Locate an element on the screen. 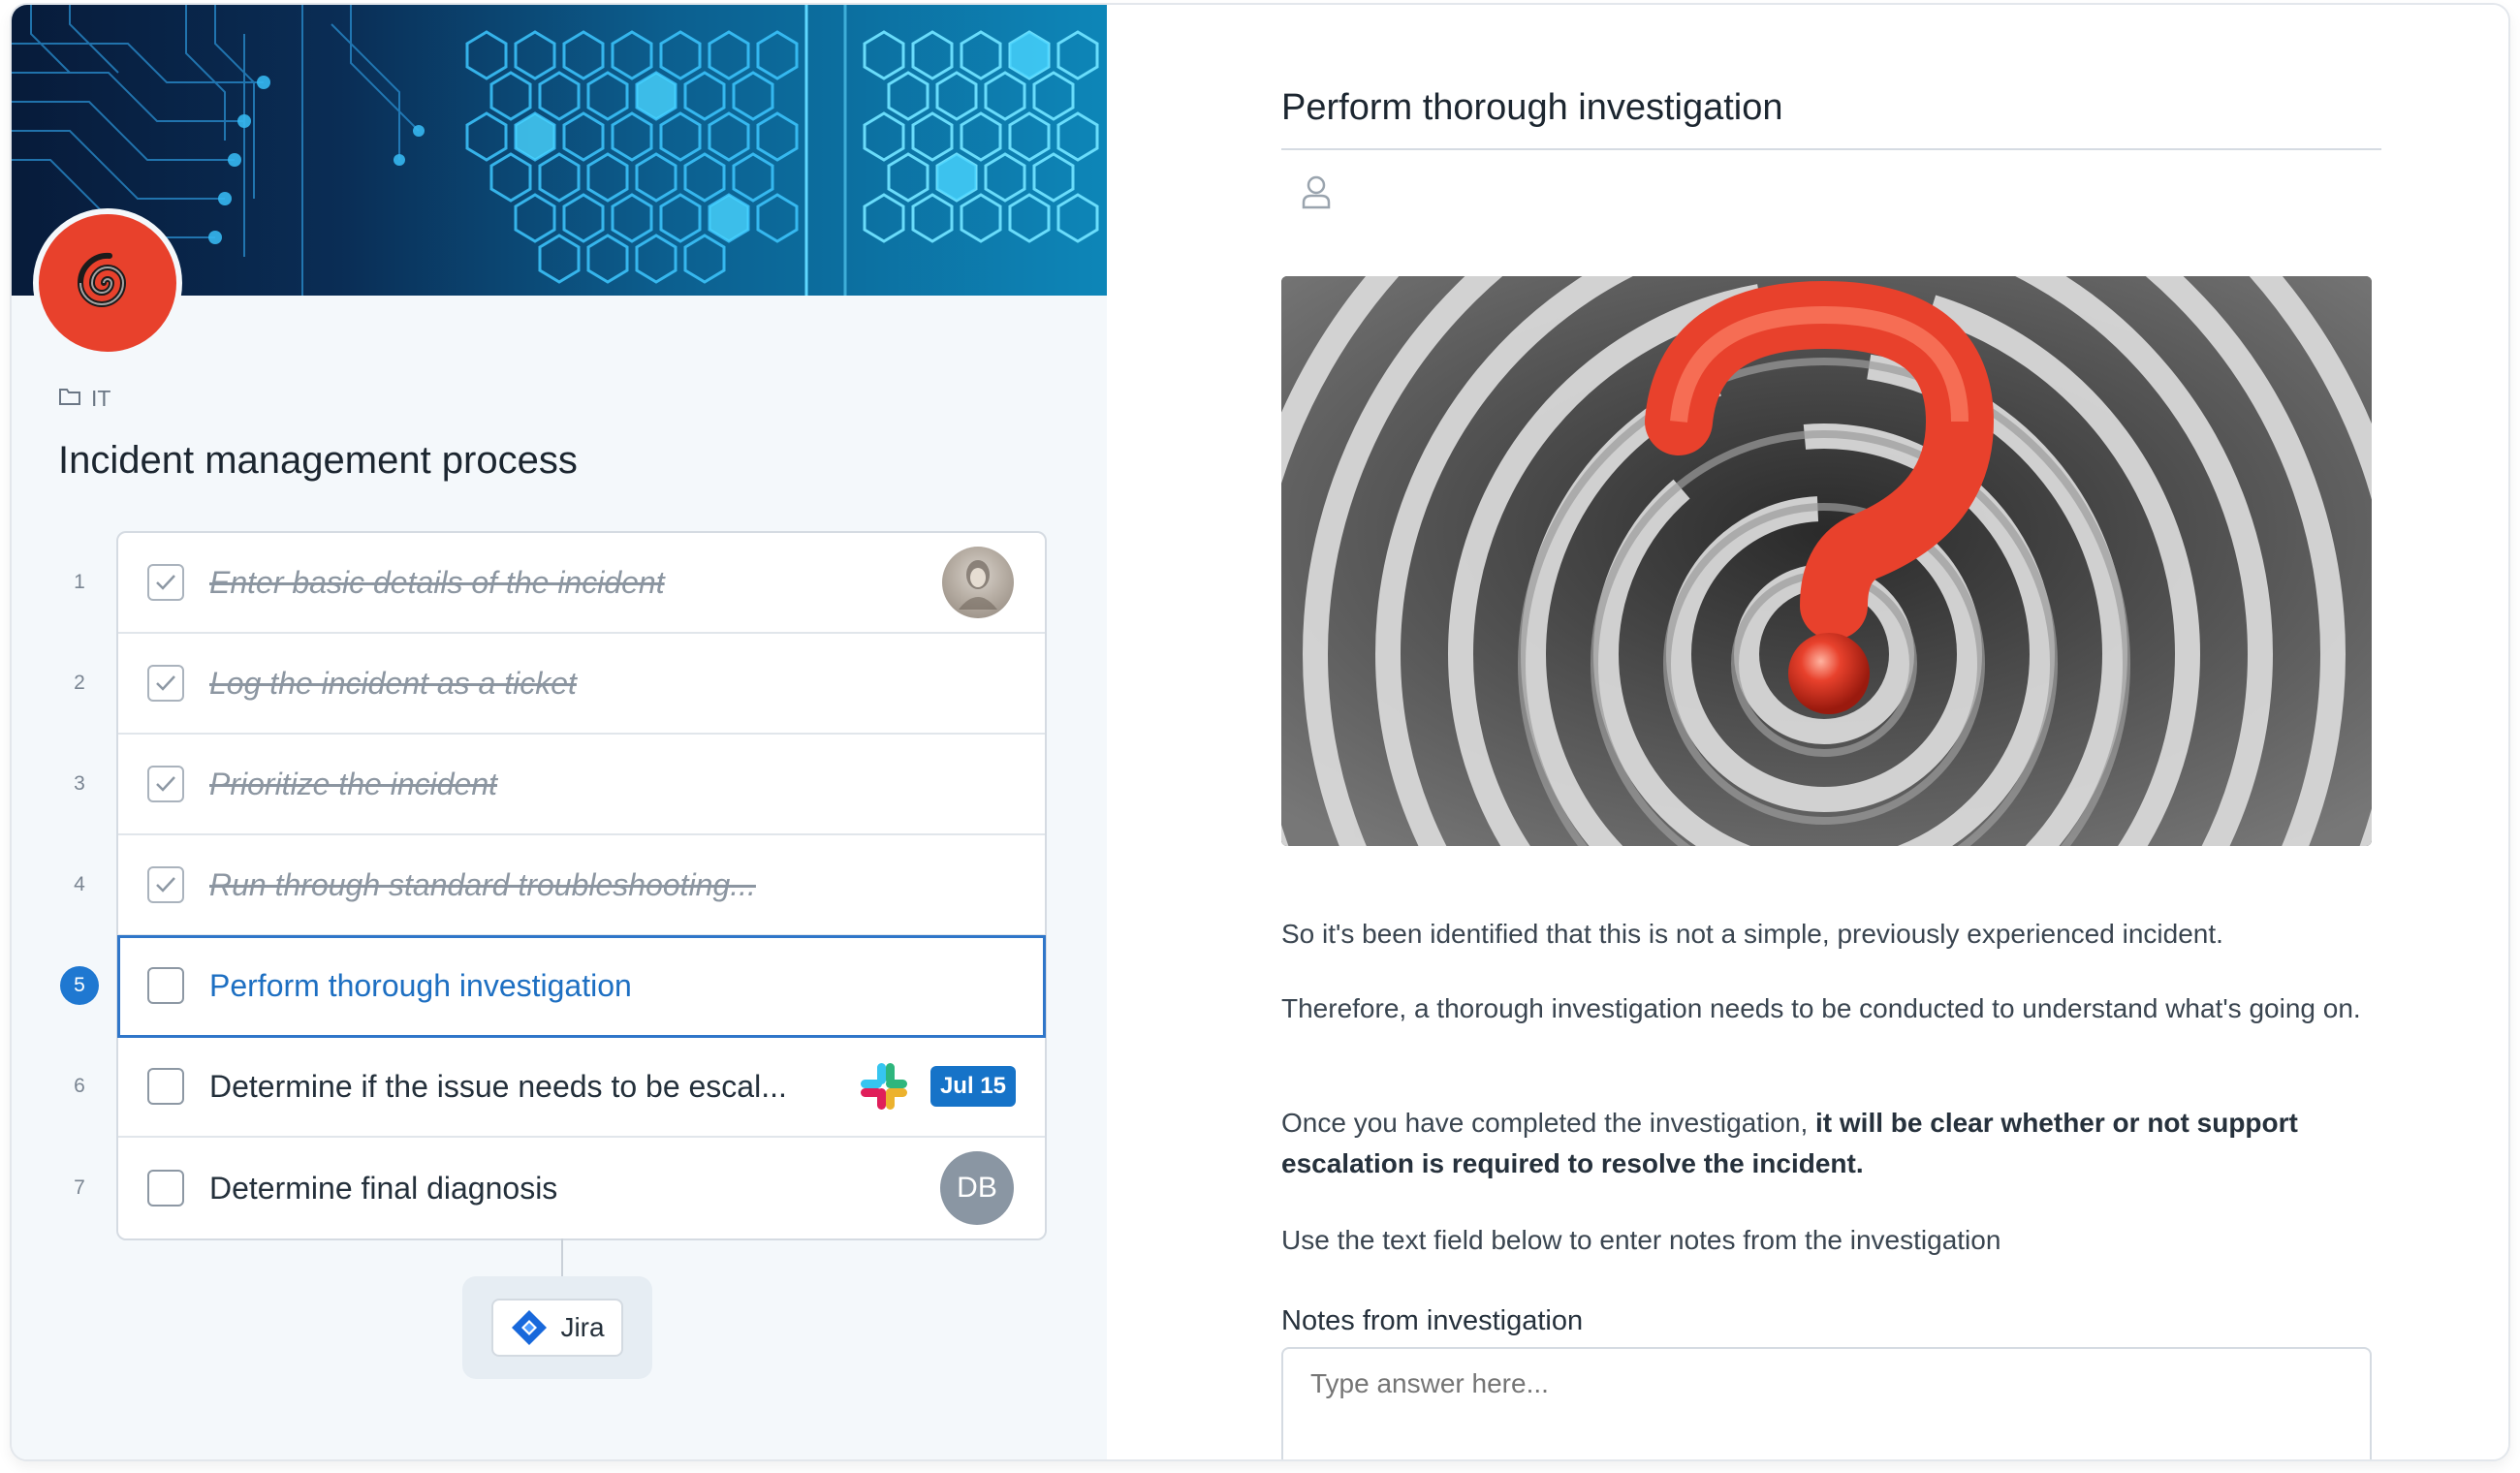 The image size is (2520, 1473). step-item-7: 7 Determine final diagnosis DB is located at coordinates (559, 1188).